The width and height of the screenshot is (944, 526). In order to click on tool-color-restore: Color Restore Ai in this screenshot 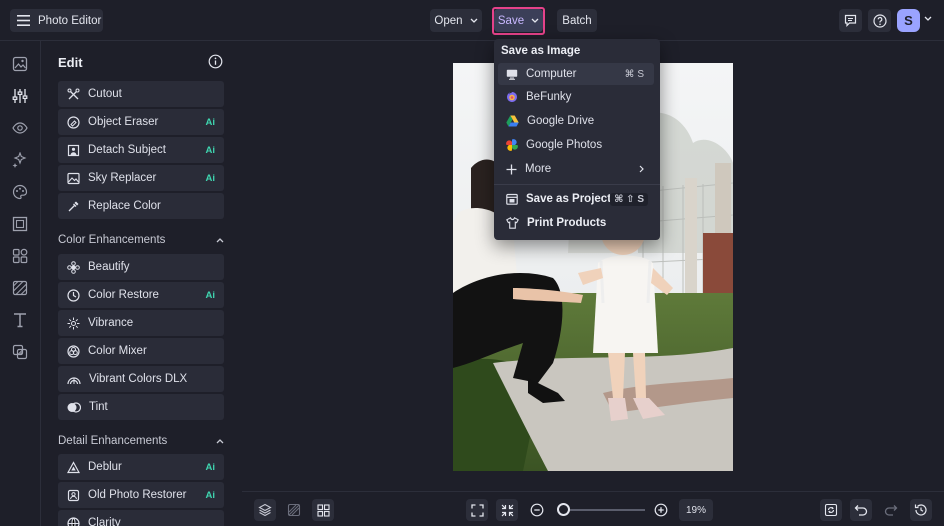, I will do `click(141, 295)`.